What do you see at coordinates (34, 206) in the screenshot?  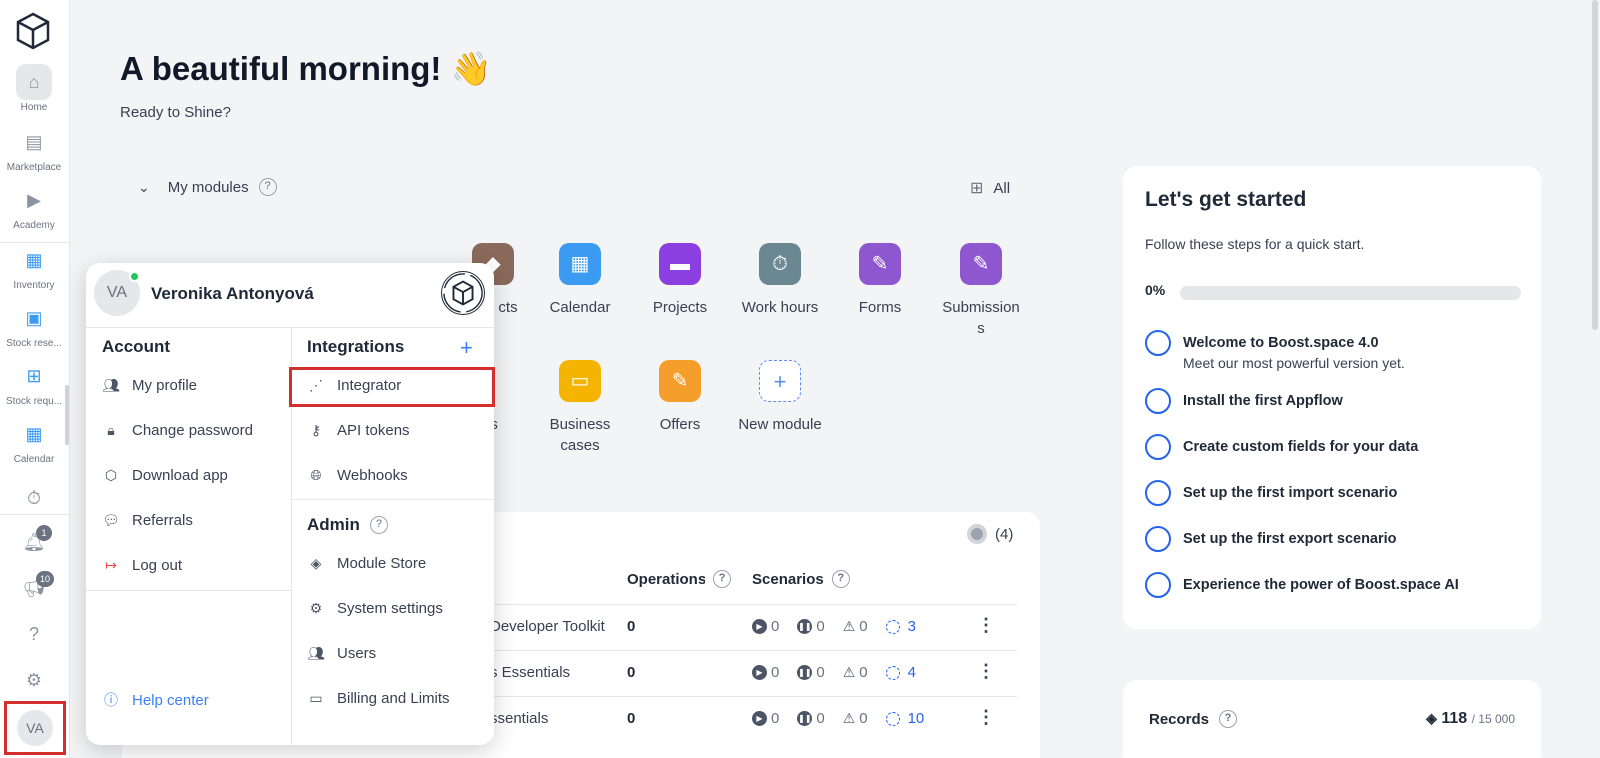 I see `sidebar-item-academy: ▶ Academy` at bounding box center [34, 206].